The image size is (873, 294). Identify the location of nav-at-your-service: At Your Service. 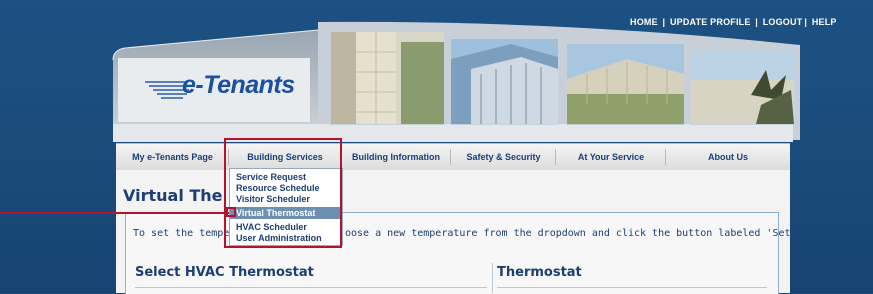
(611, 157).